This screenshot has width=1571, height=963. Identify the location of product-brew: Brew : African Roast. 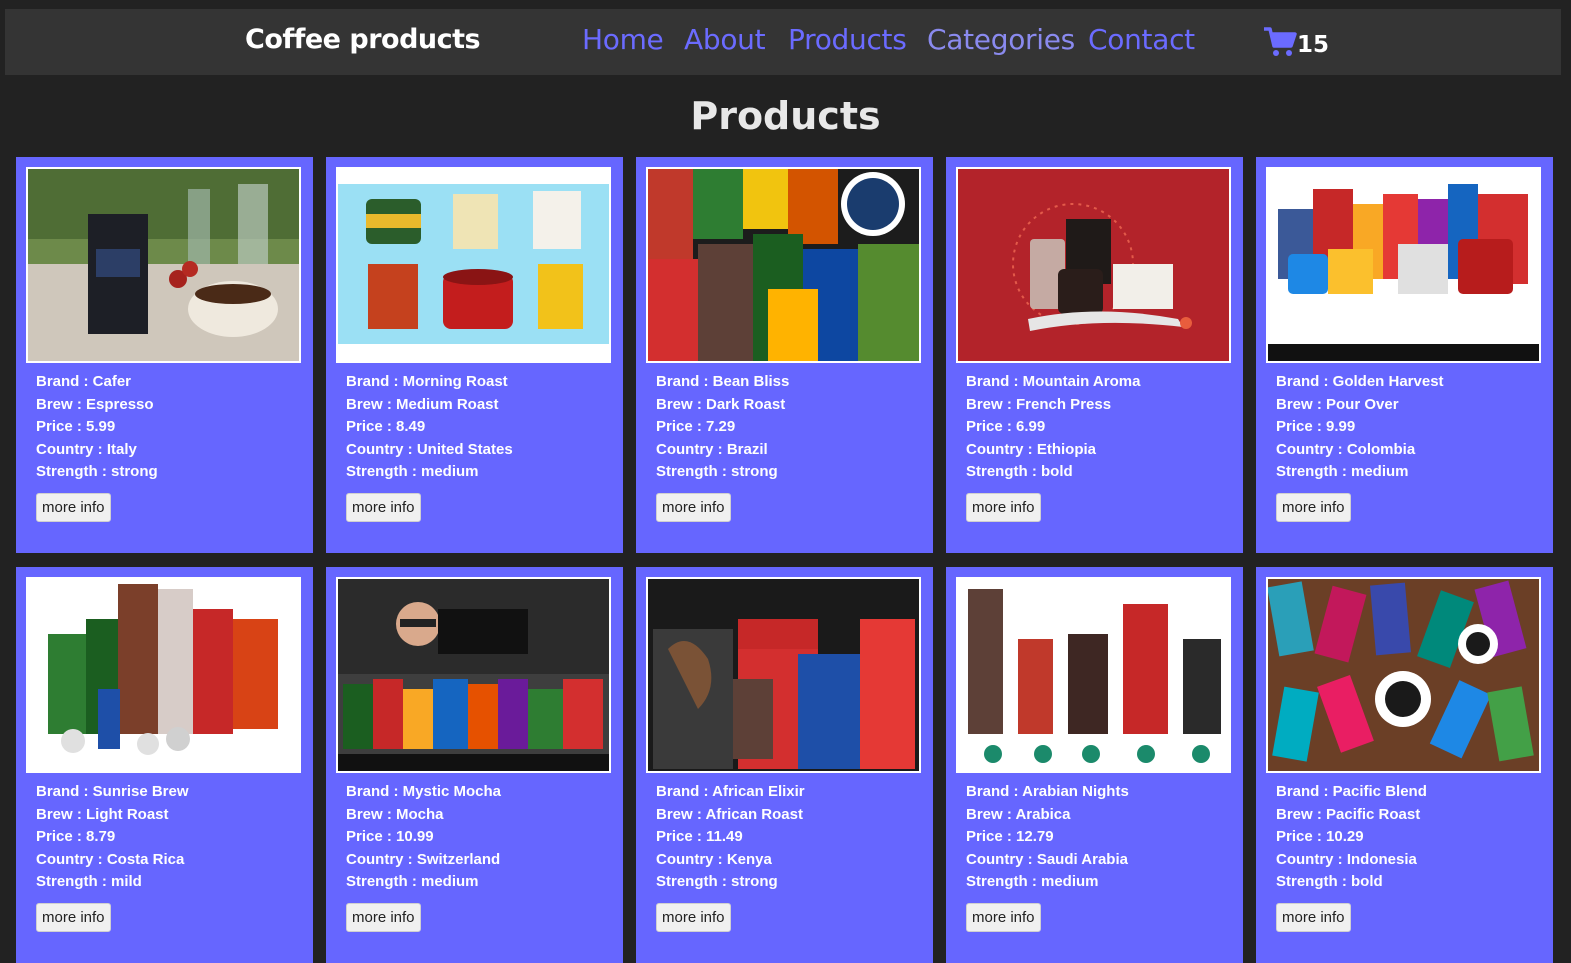
(729, 814).